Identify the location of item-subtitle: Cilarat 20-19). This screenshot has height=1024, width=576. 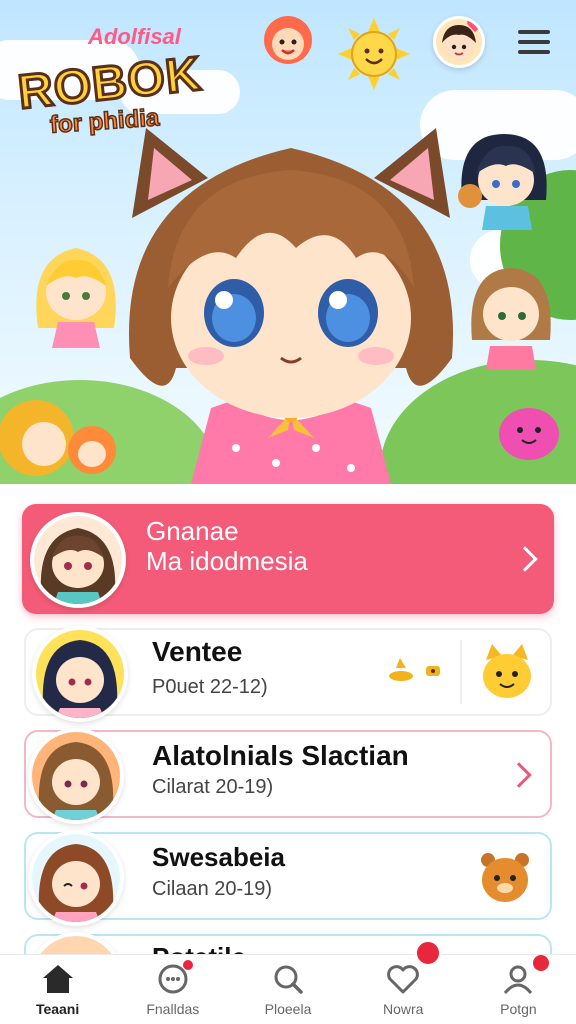
(213, 787).